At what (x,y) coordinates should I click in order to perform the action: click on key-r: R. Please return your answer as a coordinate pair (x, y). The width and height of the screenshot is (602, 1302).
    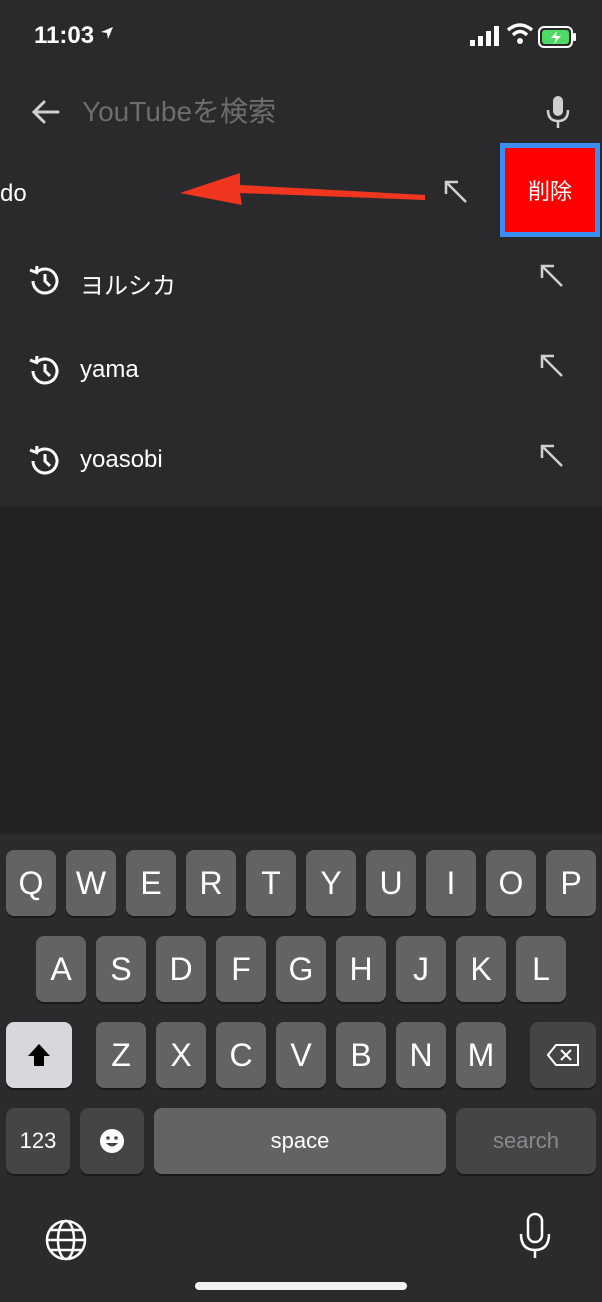
    Looking at the image, I should click on (211, 883).